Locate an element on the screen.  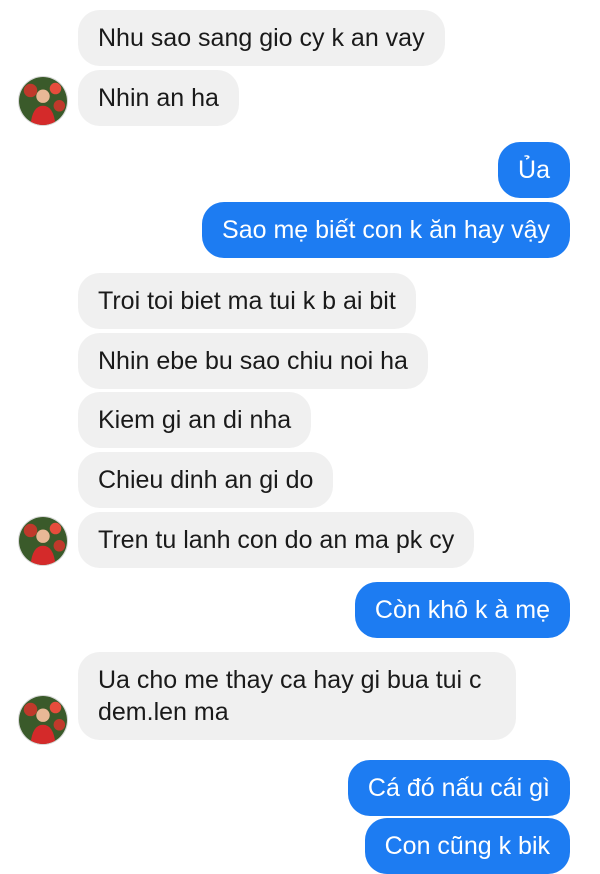
outgoing-message: Ủa is located at coordinates (534, 170).